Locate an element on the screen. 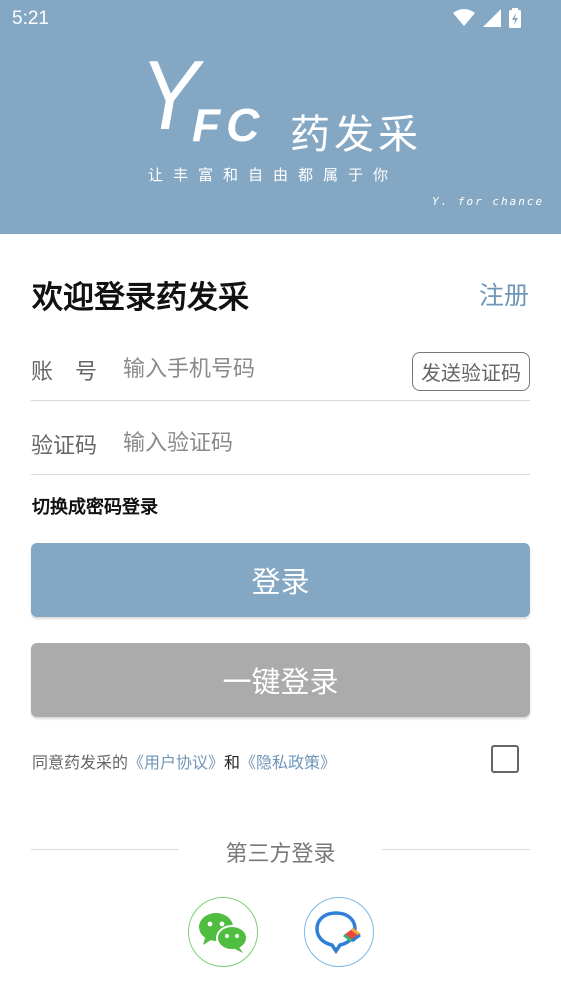 The height and width of the screenshot is (999, 561). code-row: 验证码 is located at coordinates (280, 444).